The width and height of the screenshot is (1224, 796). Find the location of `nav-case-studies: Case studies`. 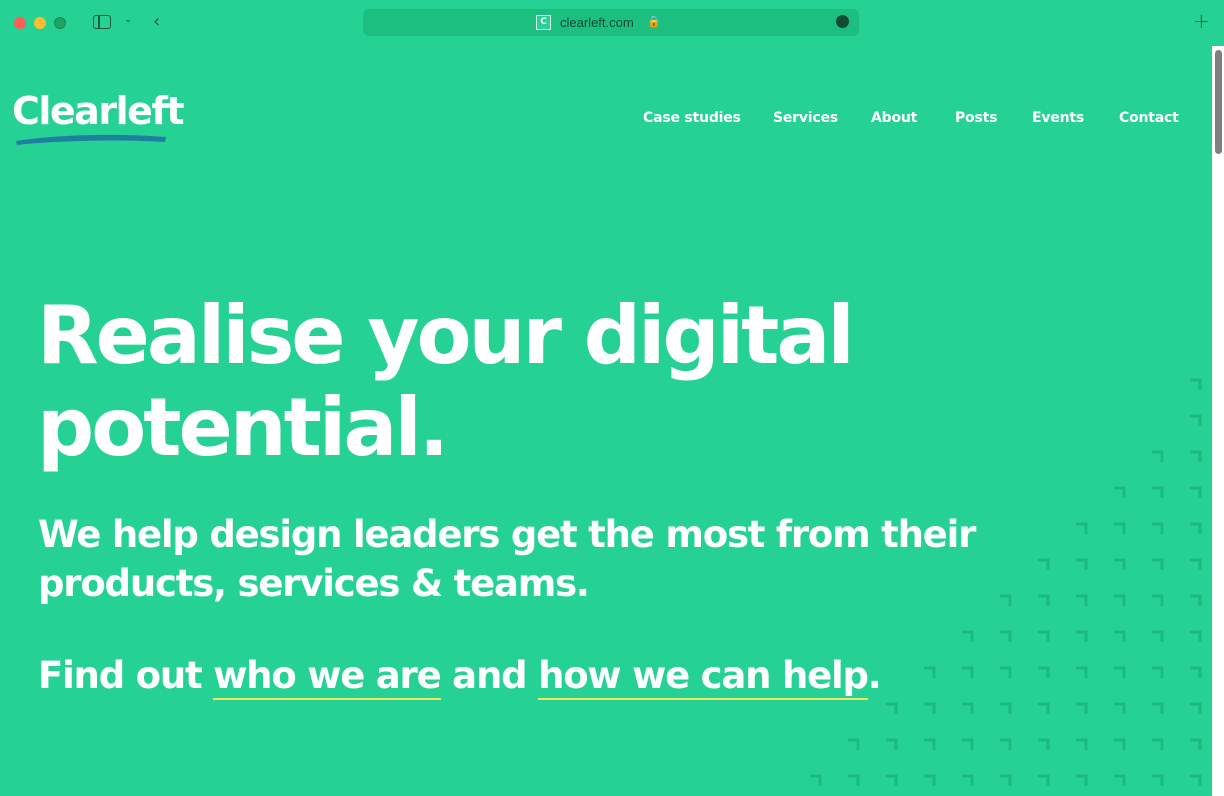

nav-case-studies: Case studies is located at coordinates (692, 118).